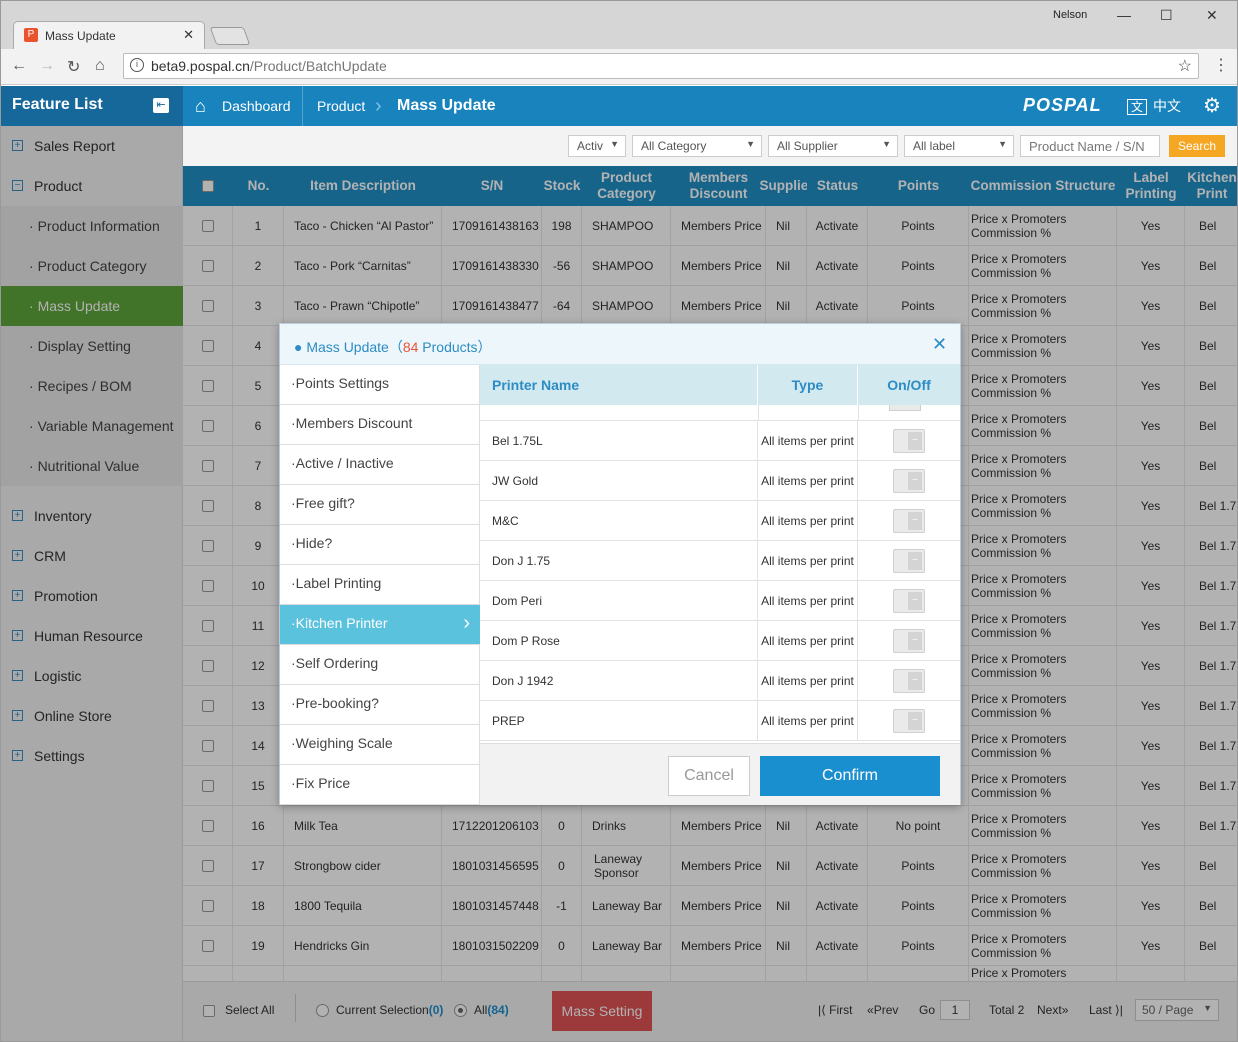 This screenshot has width=1238, height=1042. Describe the element at coordinates (1197, 146) in the screenshot. I see `search-button: Search` at that location.